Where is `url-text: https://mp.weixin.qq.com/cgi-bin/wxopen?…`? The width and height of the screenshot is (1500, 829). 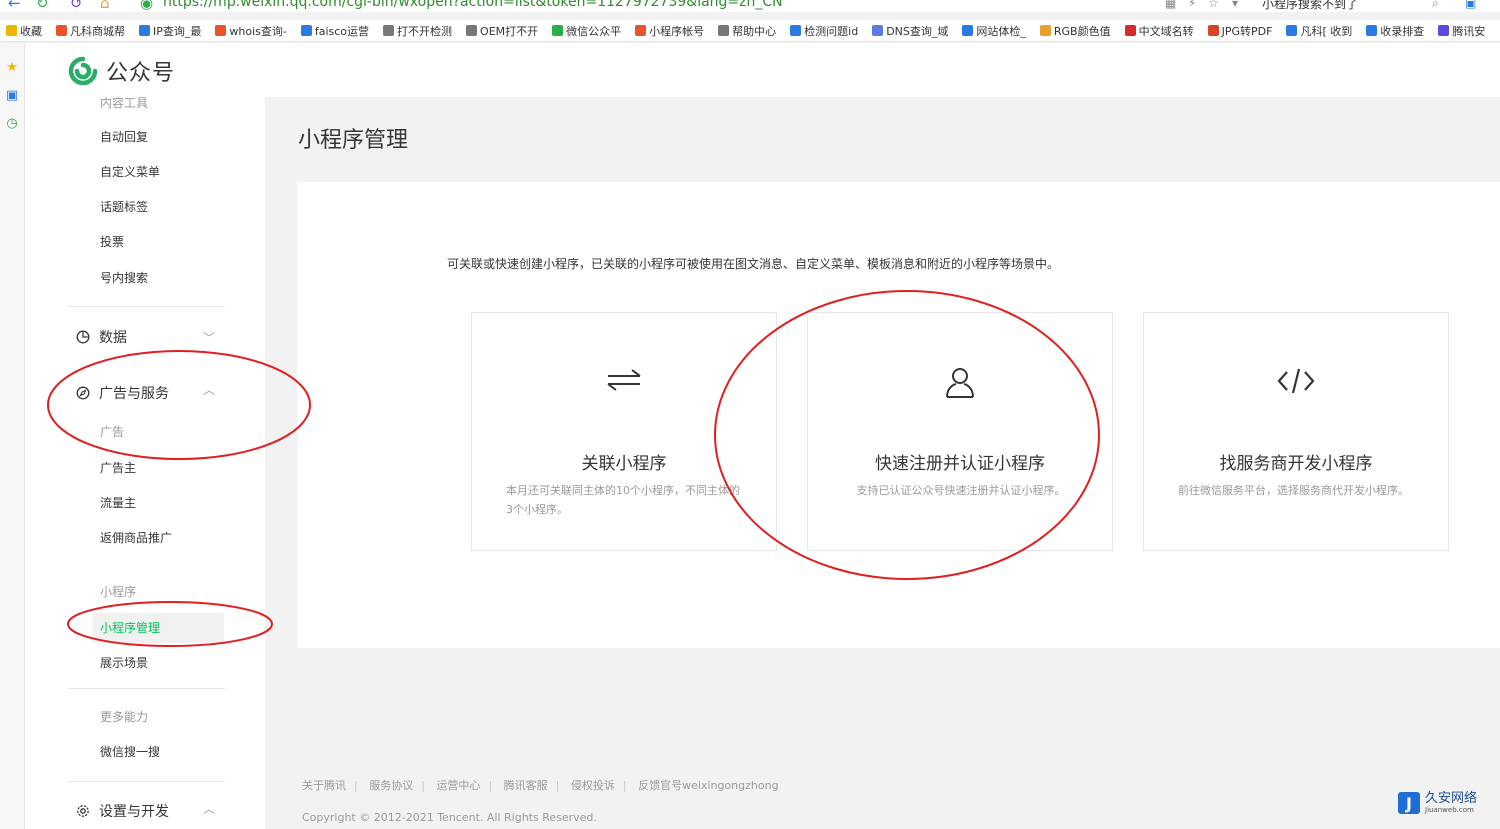
url-text: https://mp.weixin.qq.com/cgi-bin/wxopen?… is located at coordinates (473, 5).